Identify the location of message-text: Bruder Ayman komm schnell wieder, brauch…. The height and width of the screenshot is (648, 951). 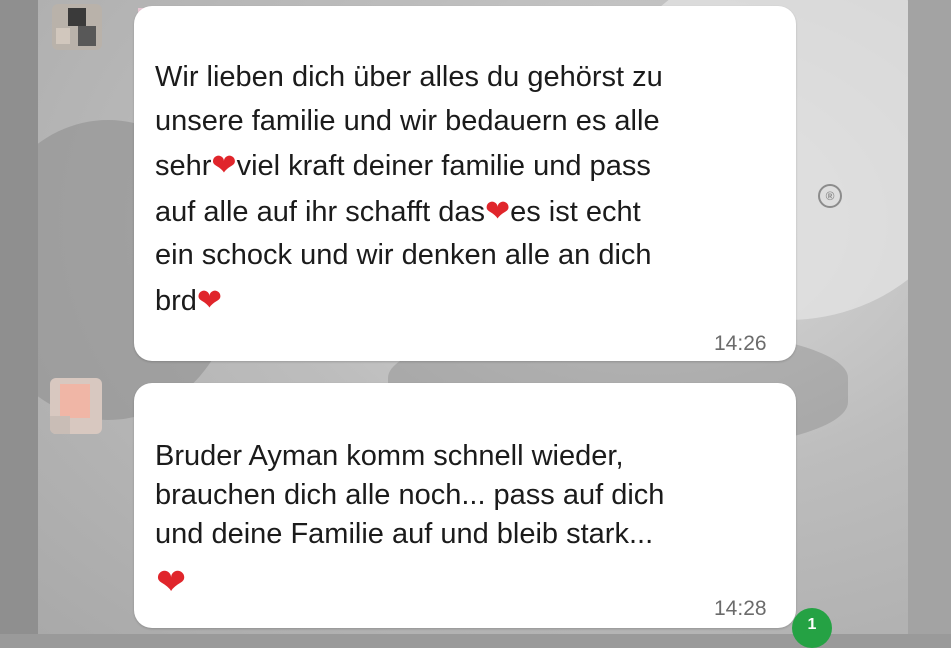
(410, 495).